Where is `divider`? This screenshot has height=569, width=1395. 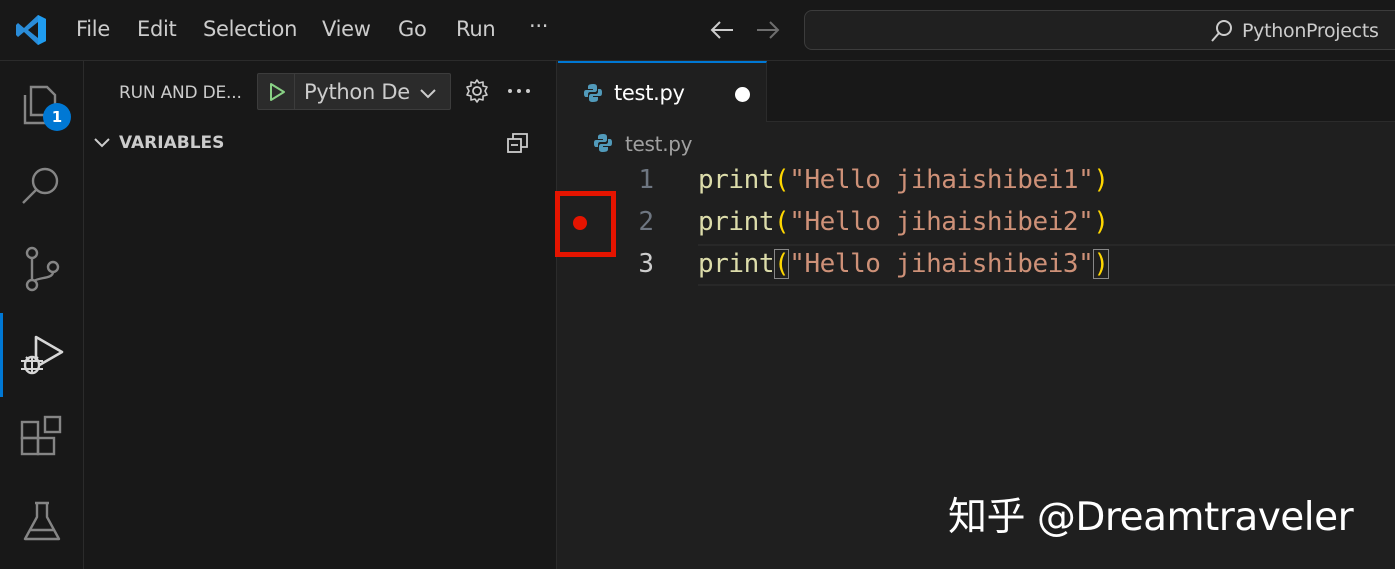
divider is located at coordinates (294, 91).